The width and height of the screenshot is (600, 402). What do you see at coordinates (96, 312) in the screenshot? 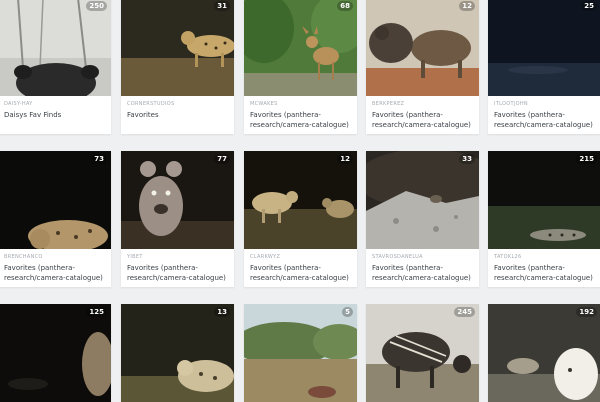
I see `image-count-badge: 125` at bounding box center [96, 312].